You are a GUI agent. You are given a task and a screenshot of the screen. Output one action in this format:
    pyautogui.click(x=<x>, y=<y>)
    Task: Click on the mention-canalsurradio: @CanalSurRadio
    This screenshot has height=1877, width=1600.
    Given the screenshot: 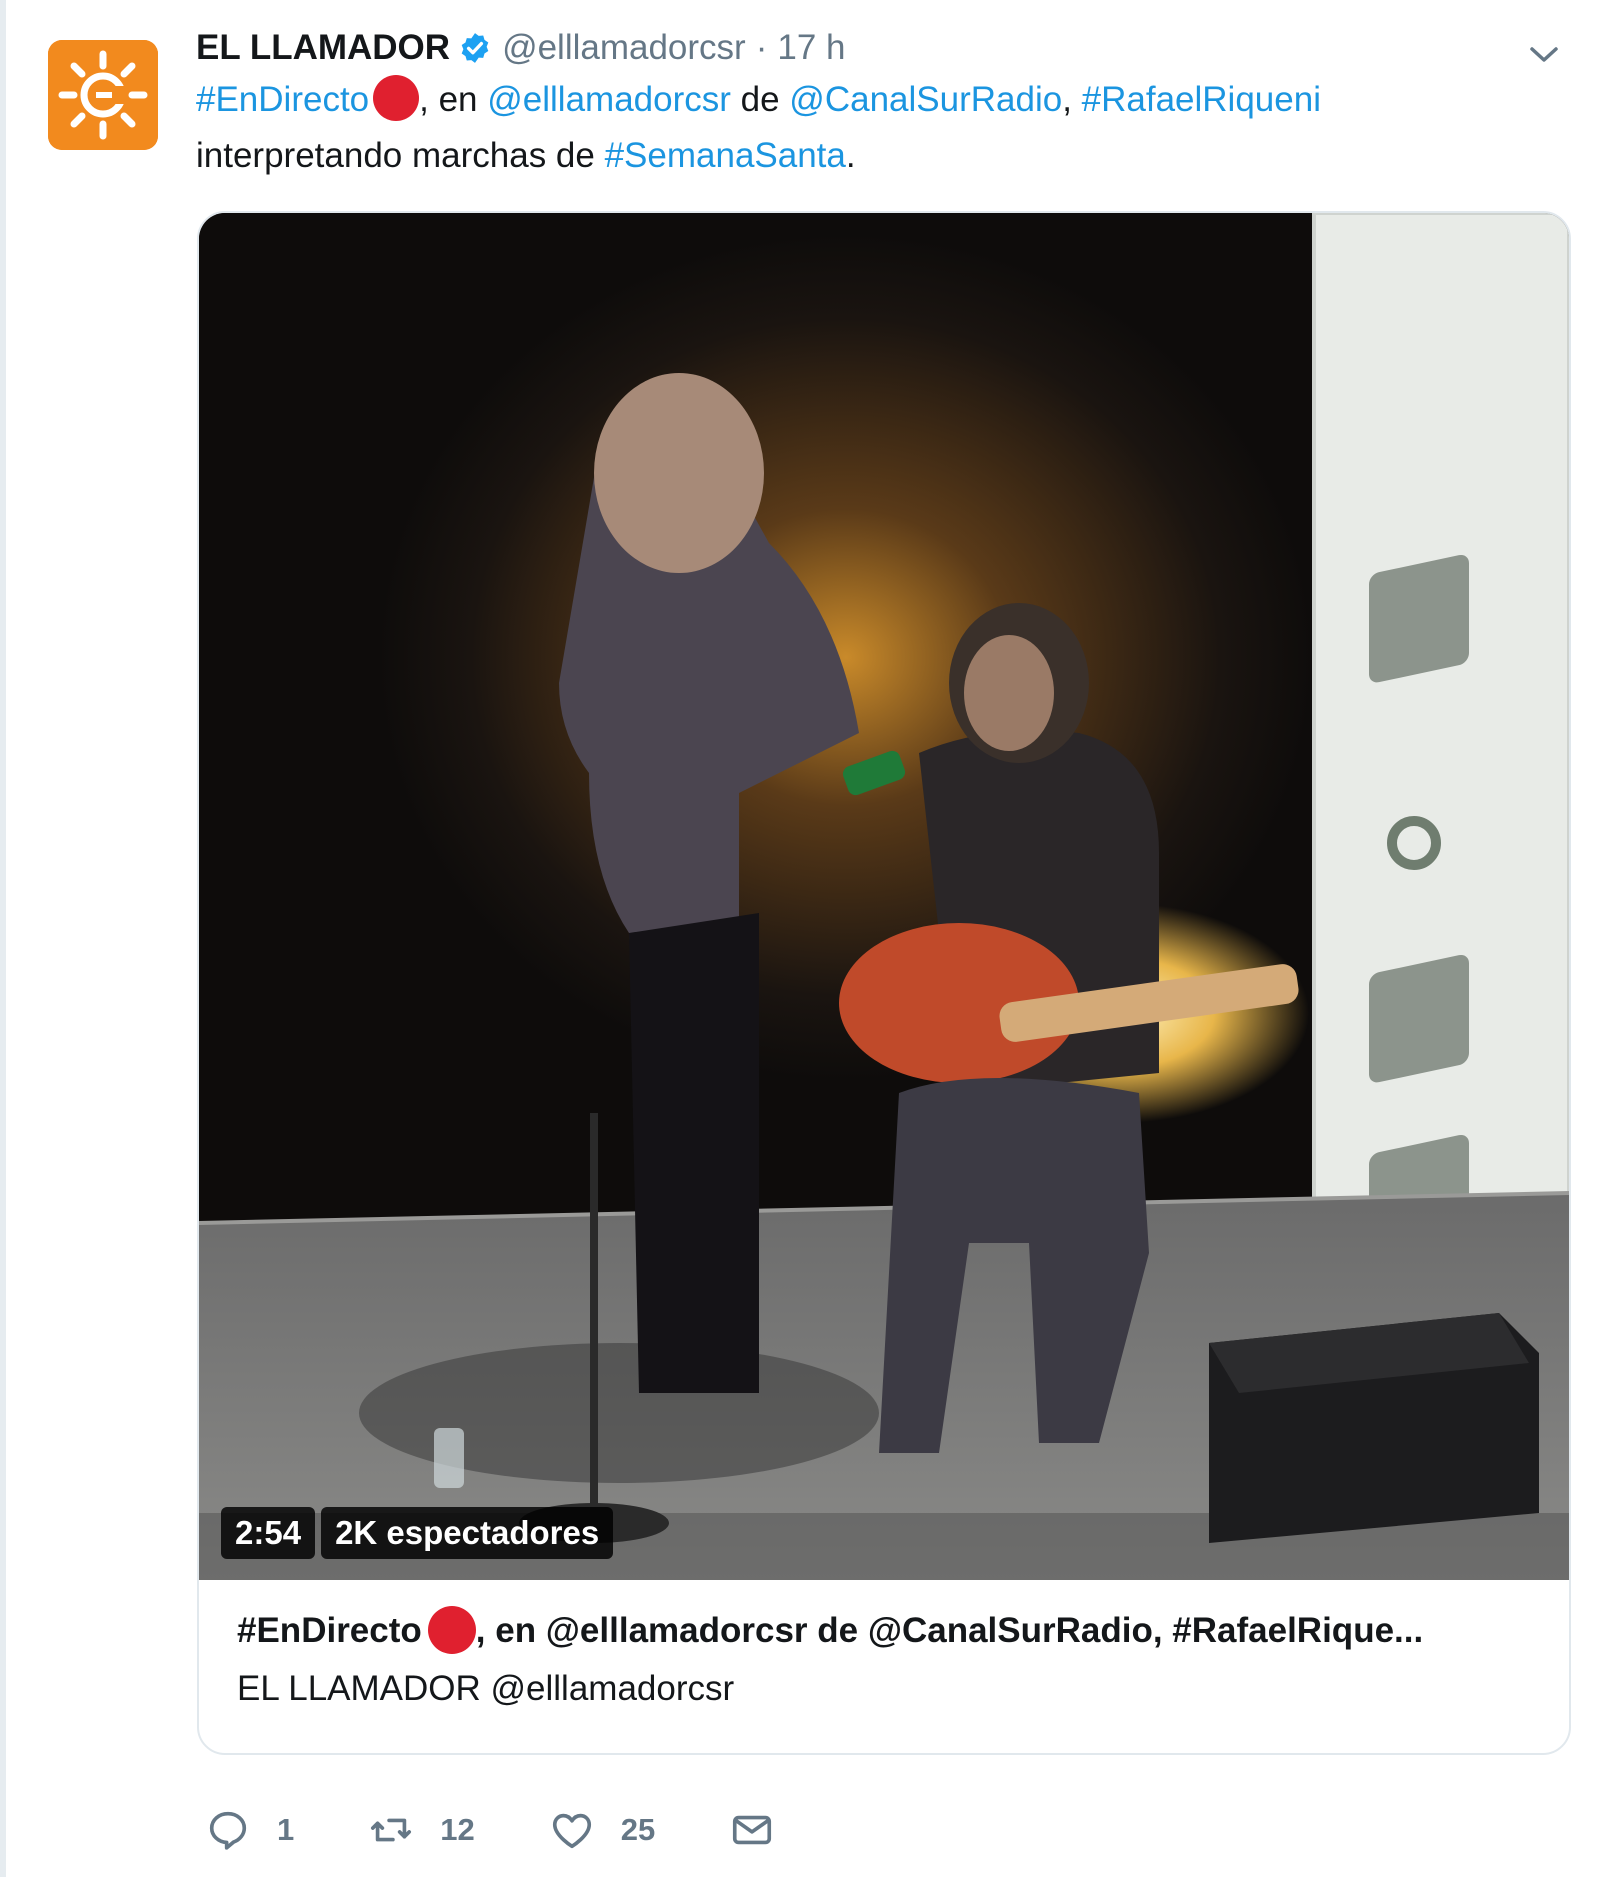 What is the action you would take?
    pyautogui.click(x=925, y=99)
    